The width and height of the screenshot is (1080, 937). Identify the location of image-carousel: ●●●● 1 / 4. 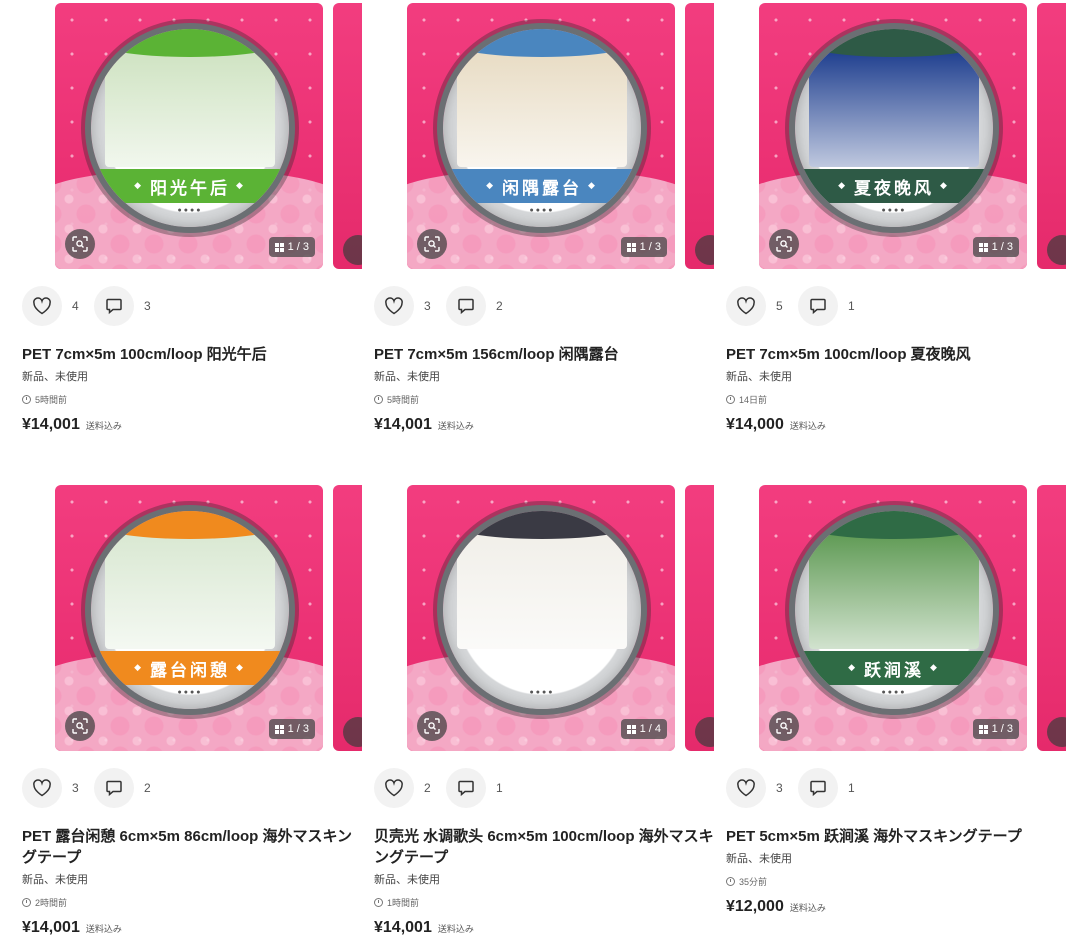
(544, 618).